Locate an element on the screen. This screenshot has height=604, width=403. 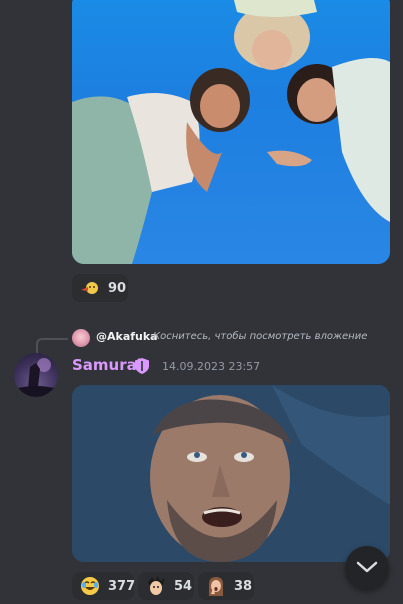
chevron-down-icon is located at coordinates (367, 568).